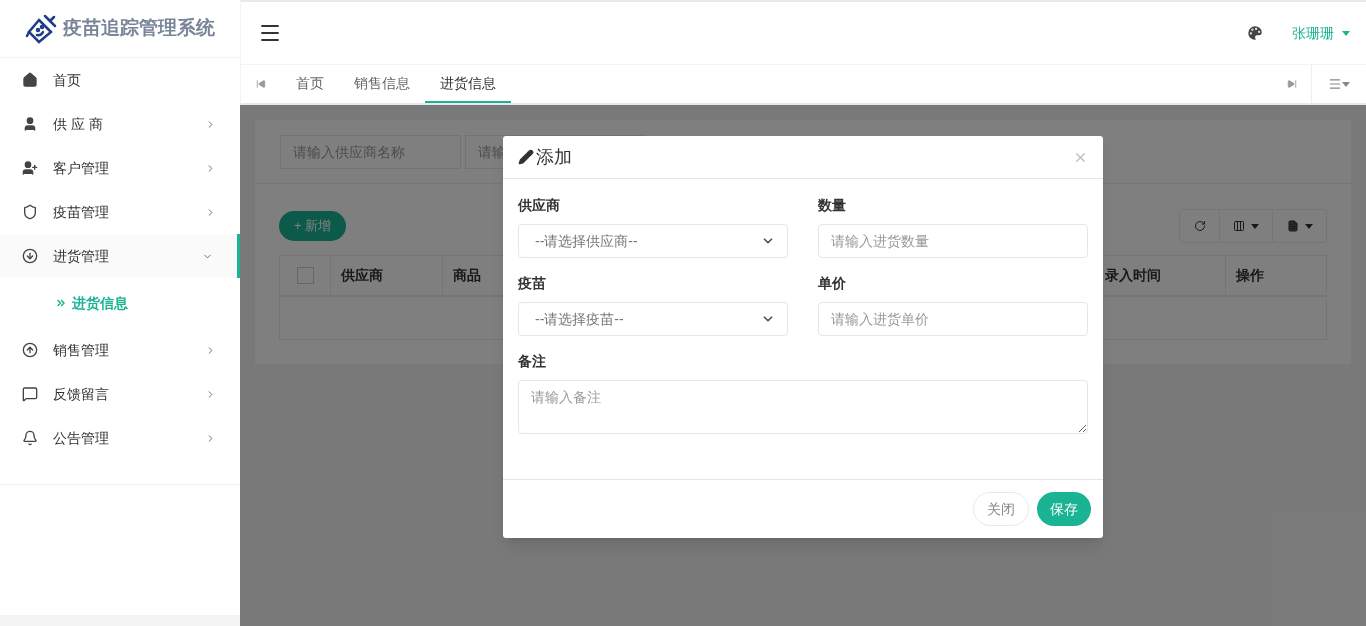 The image size is (1366, 626). Describe the element at coordinates (554, 157) in the screenshot. I see `dialog-title: 添加` at that location.